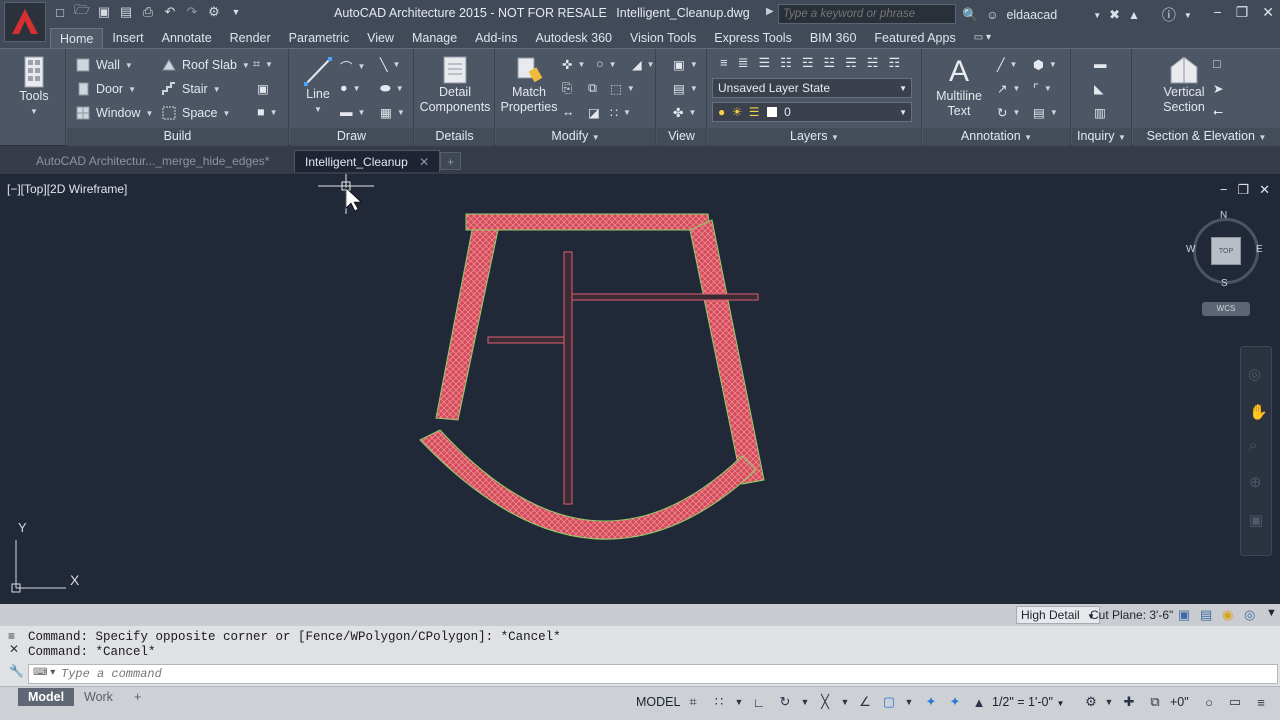 The width and height of the screenshot is (1280, 720). Describe the element at coordinates (1218, 88) in the screenshot. I see `section-mark-icon: ➤` at that location.